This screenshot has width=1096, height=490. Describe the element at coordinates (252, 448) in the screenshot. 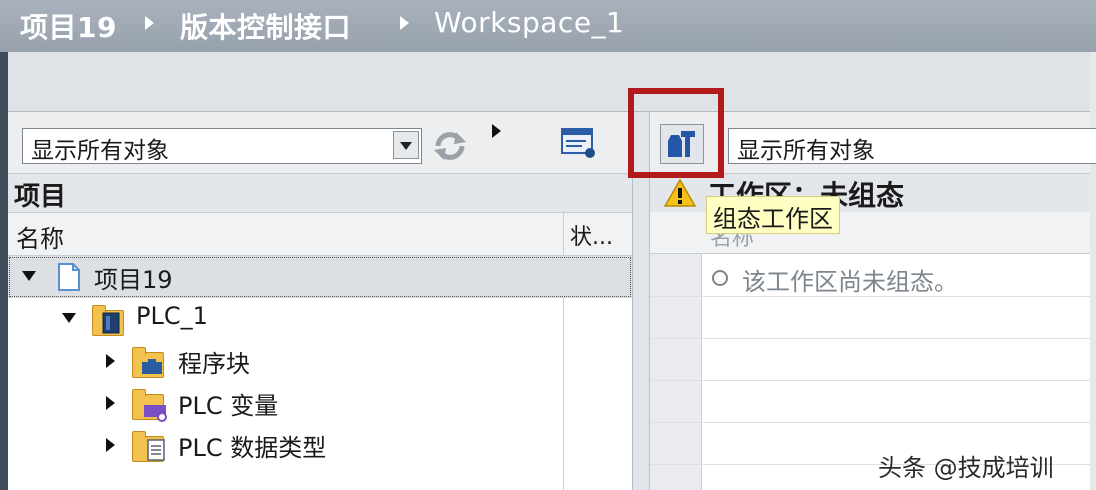

I see `tree-item-label: PLC 数据类型` at that location.